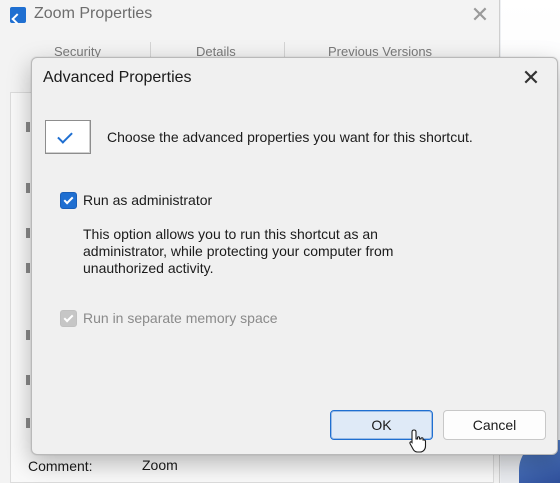 The height and width of the screenshot is (483, 560). I want to click on run-as-admin-checkbox, so click(68, 200).